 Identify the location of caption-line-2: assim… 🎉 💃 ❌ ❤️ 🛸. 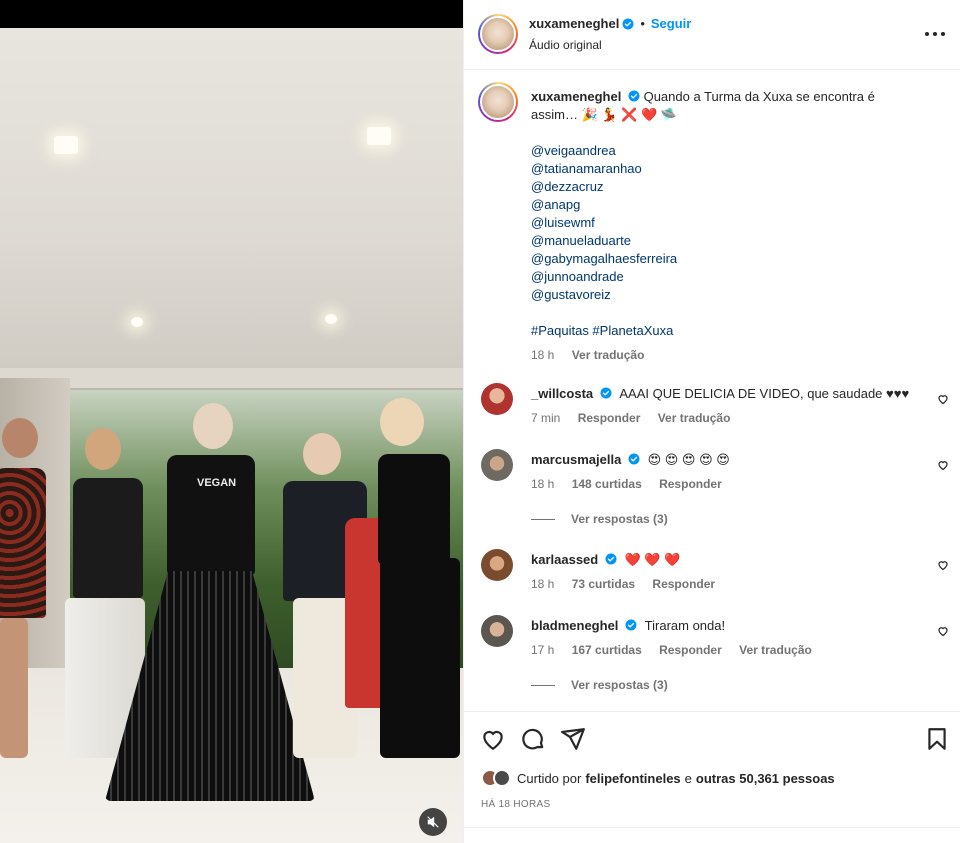
(604, 114).